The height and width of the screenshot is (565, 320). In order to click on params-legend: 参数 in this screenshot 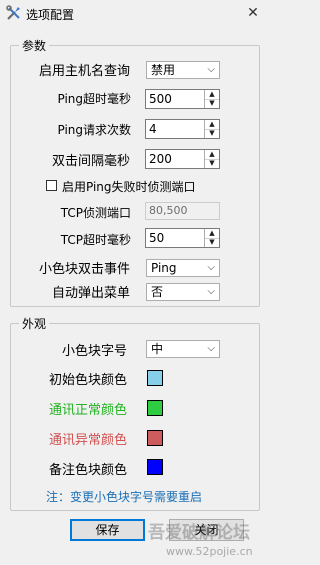, I will do `click(34, 45)`.